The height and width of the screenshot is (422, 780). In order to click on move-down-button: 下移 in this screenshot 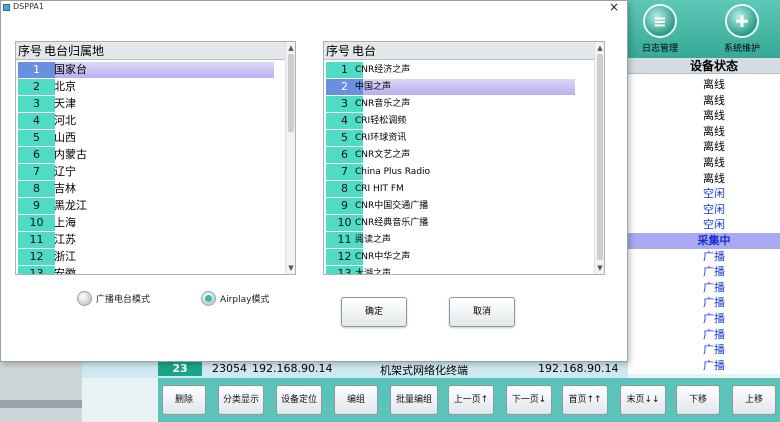, I will do `click(698, 400)`.